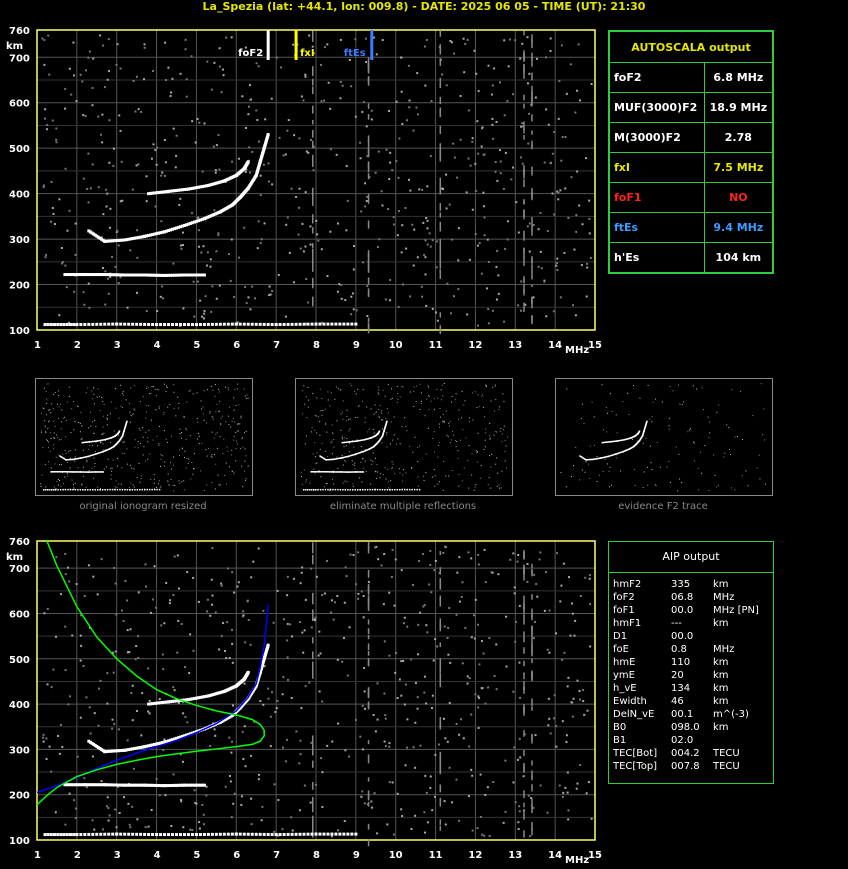 This screenshot has height=869, width=848. What do you see at coordinates (682, 610) in the screenshot?
I see `aip-param-value: 00.0` at bounding box center [682, 610].